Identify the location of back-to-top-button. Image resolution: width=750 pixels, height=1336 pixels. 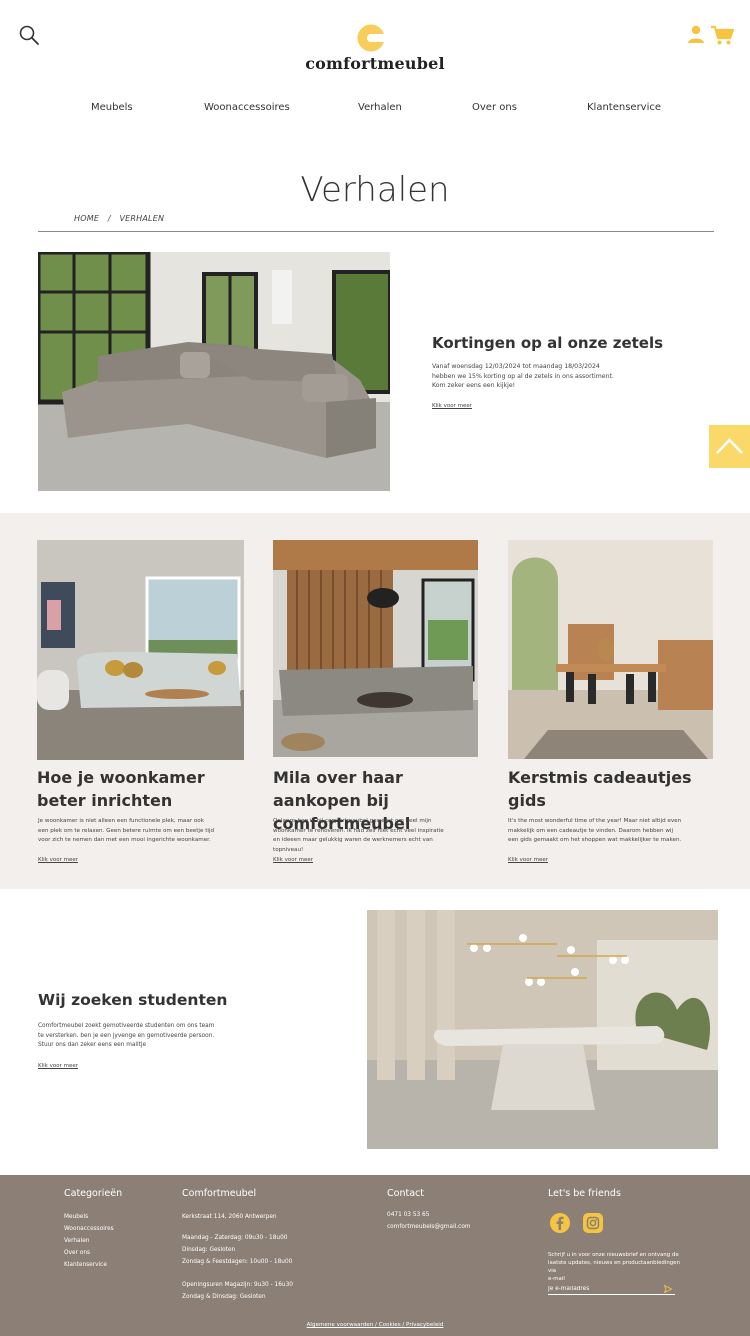
(729, 446).